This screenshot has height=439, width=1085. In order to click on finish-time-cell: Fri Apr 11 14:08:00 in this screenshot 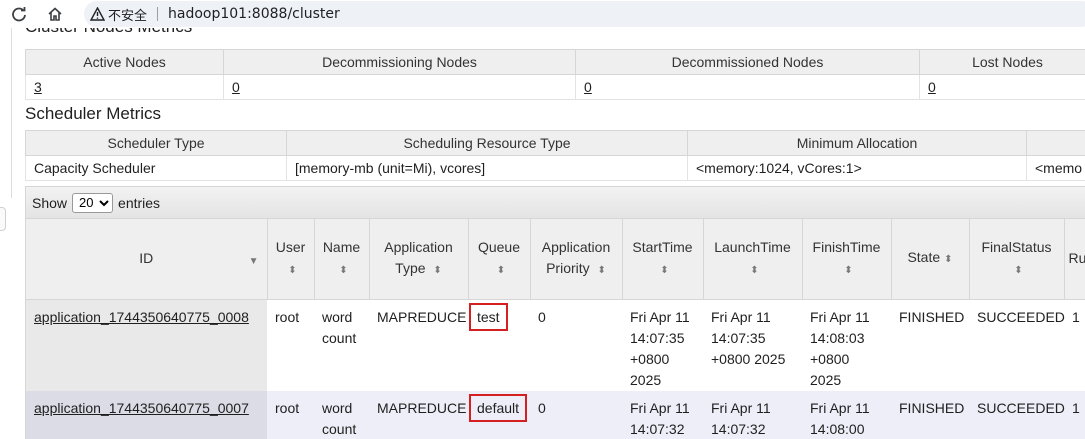, I will do `click(846, 414)`.